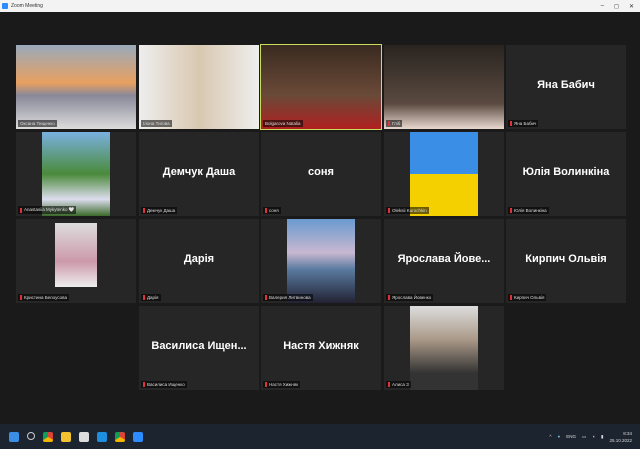 This screenshot has width=640, height=449. I want to click on participant-name-label: Валерия Литвинова, so click(288, 297).